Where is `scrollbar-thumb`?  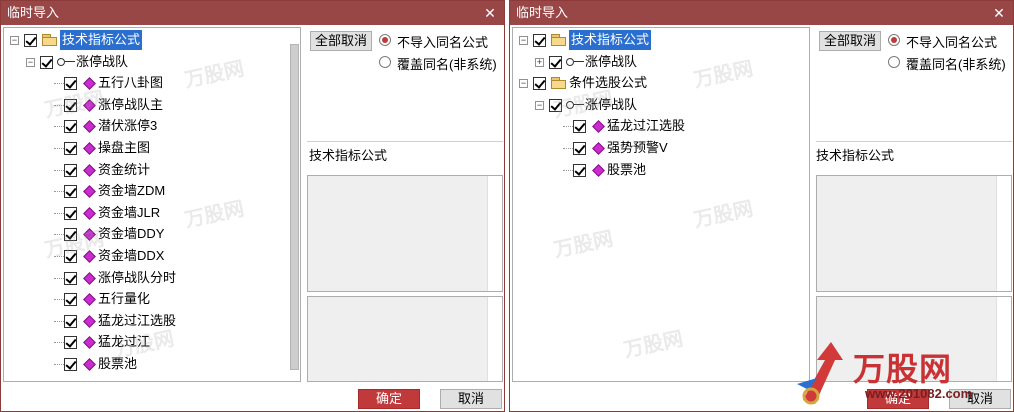
scrollbar-thumb is located at coordinates (294, 207).